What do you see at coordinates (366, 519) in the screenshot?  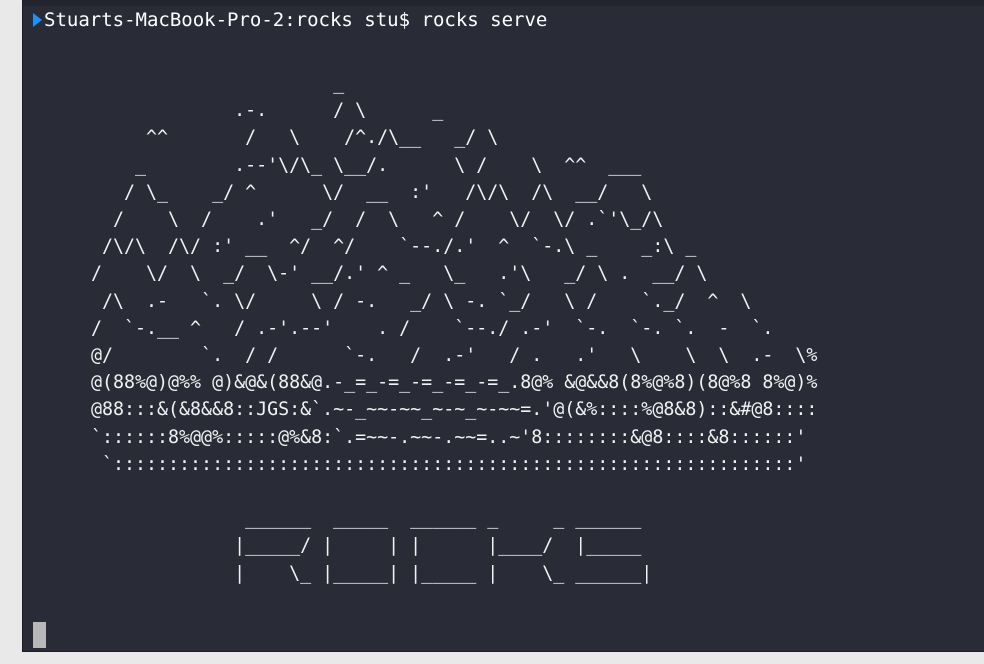 I see `art-line: ______ _____ ______ _ _ ______` at bounding box center [366, 519].